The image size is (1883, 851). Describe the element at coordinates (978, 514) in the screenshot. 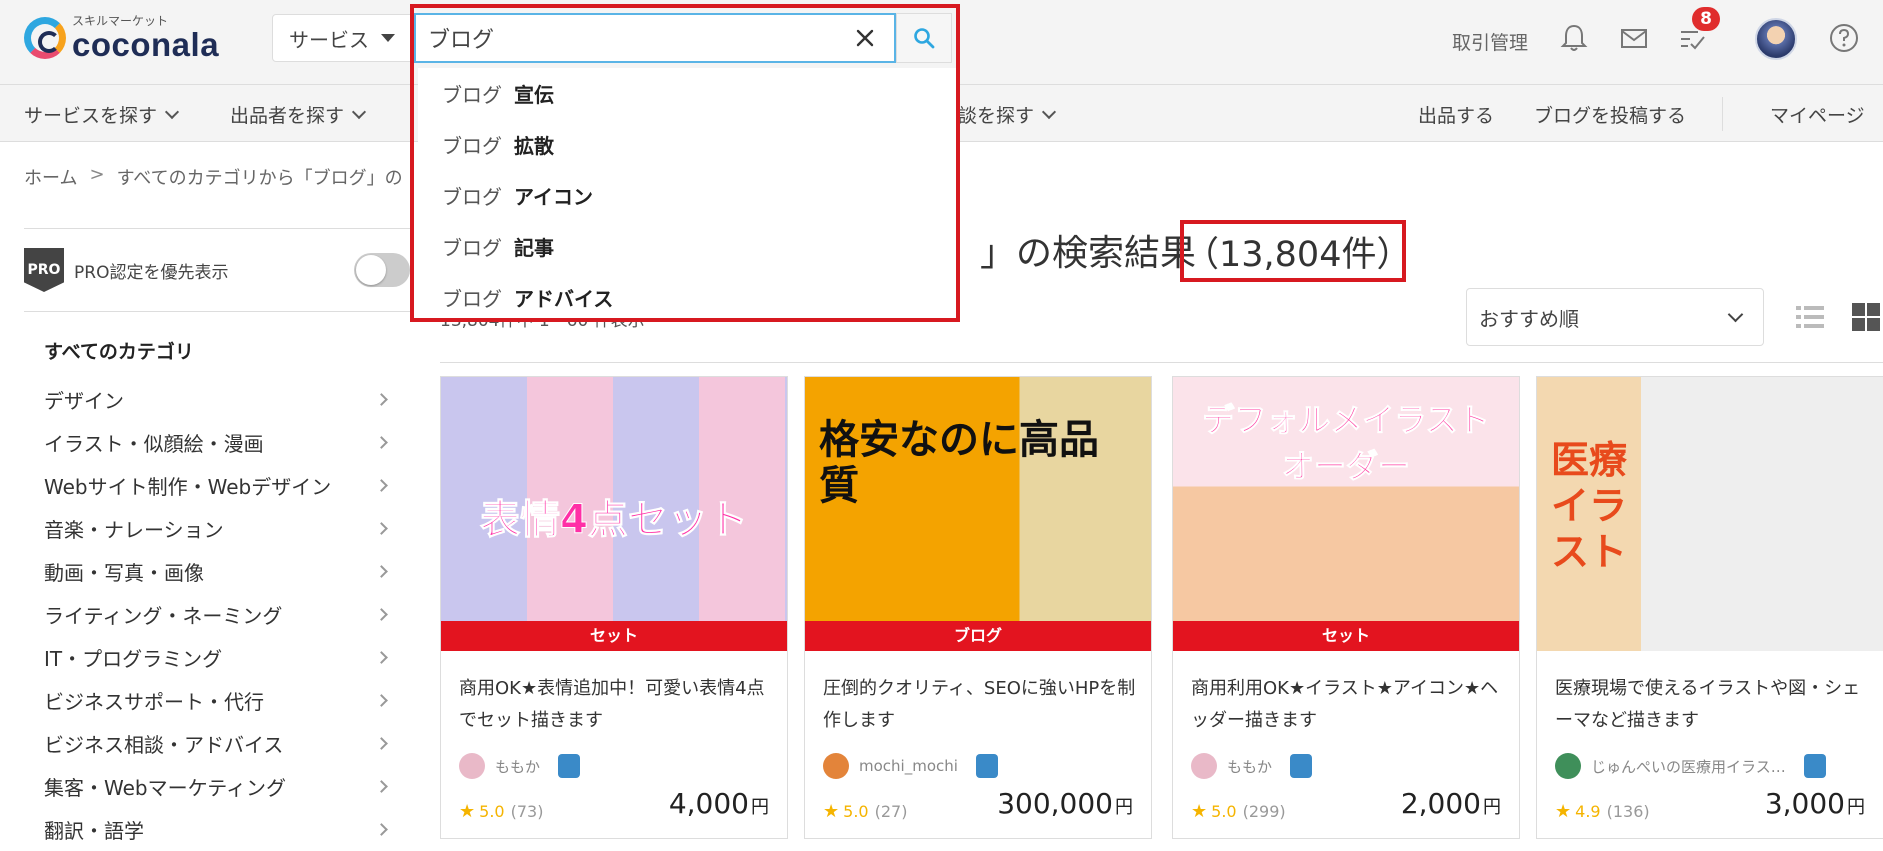

I see `service-thumbnail: 格安なのに高品質 ブログ` at that location.